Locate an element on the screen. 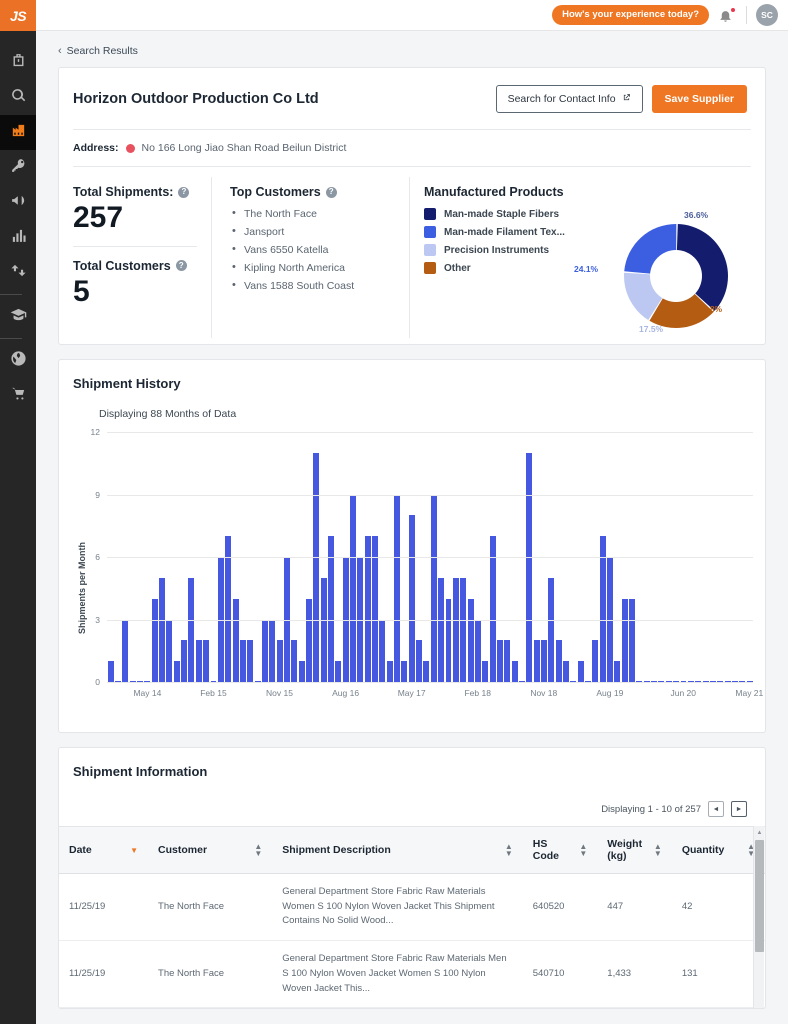 The width and height of the screenshot is (788, 1024). sidebar-item-marketing is located at coordinates (18, 202).